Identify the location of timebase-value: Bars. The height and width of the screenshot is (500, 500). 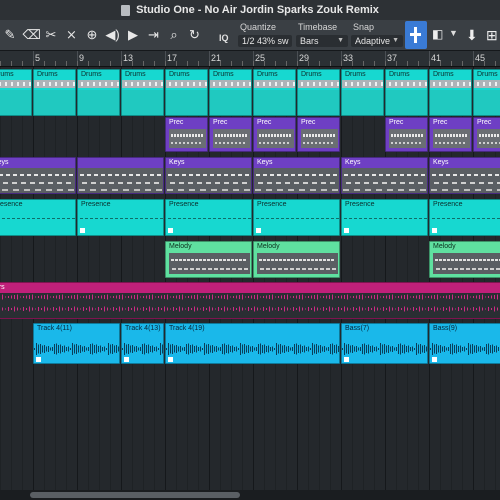
(309, 41).